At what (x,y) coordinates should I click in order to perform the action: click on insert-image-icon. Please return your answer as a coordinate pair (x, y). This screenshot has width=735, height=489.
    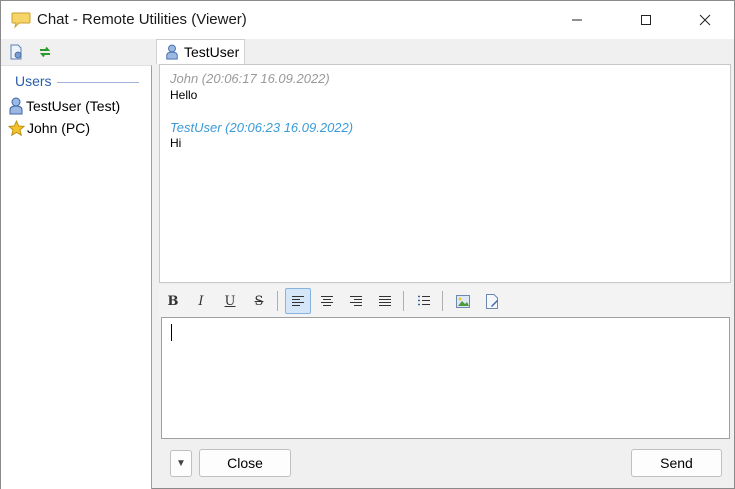
    Looking at the image, I should click on (463, 301).